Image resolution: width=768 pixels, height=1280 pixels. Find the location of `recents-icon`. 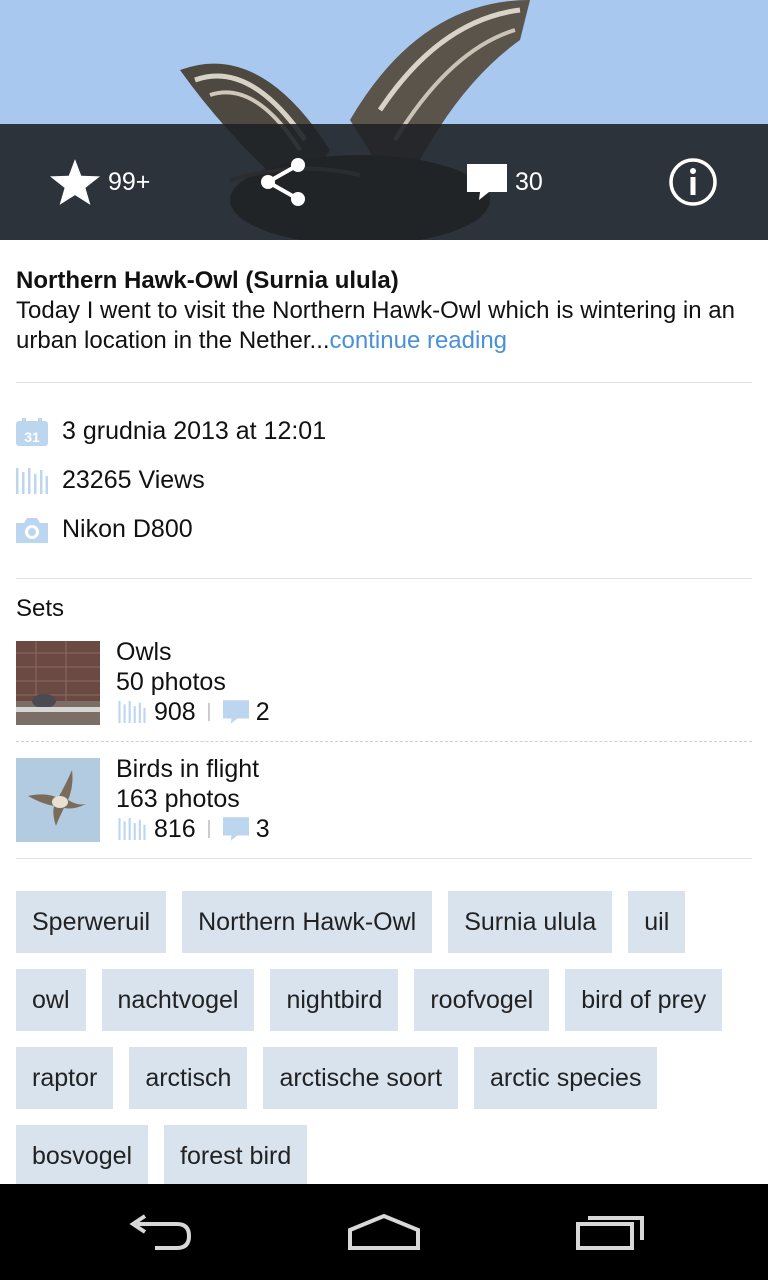

recents-icon is located at coordinates (610, 1233).